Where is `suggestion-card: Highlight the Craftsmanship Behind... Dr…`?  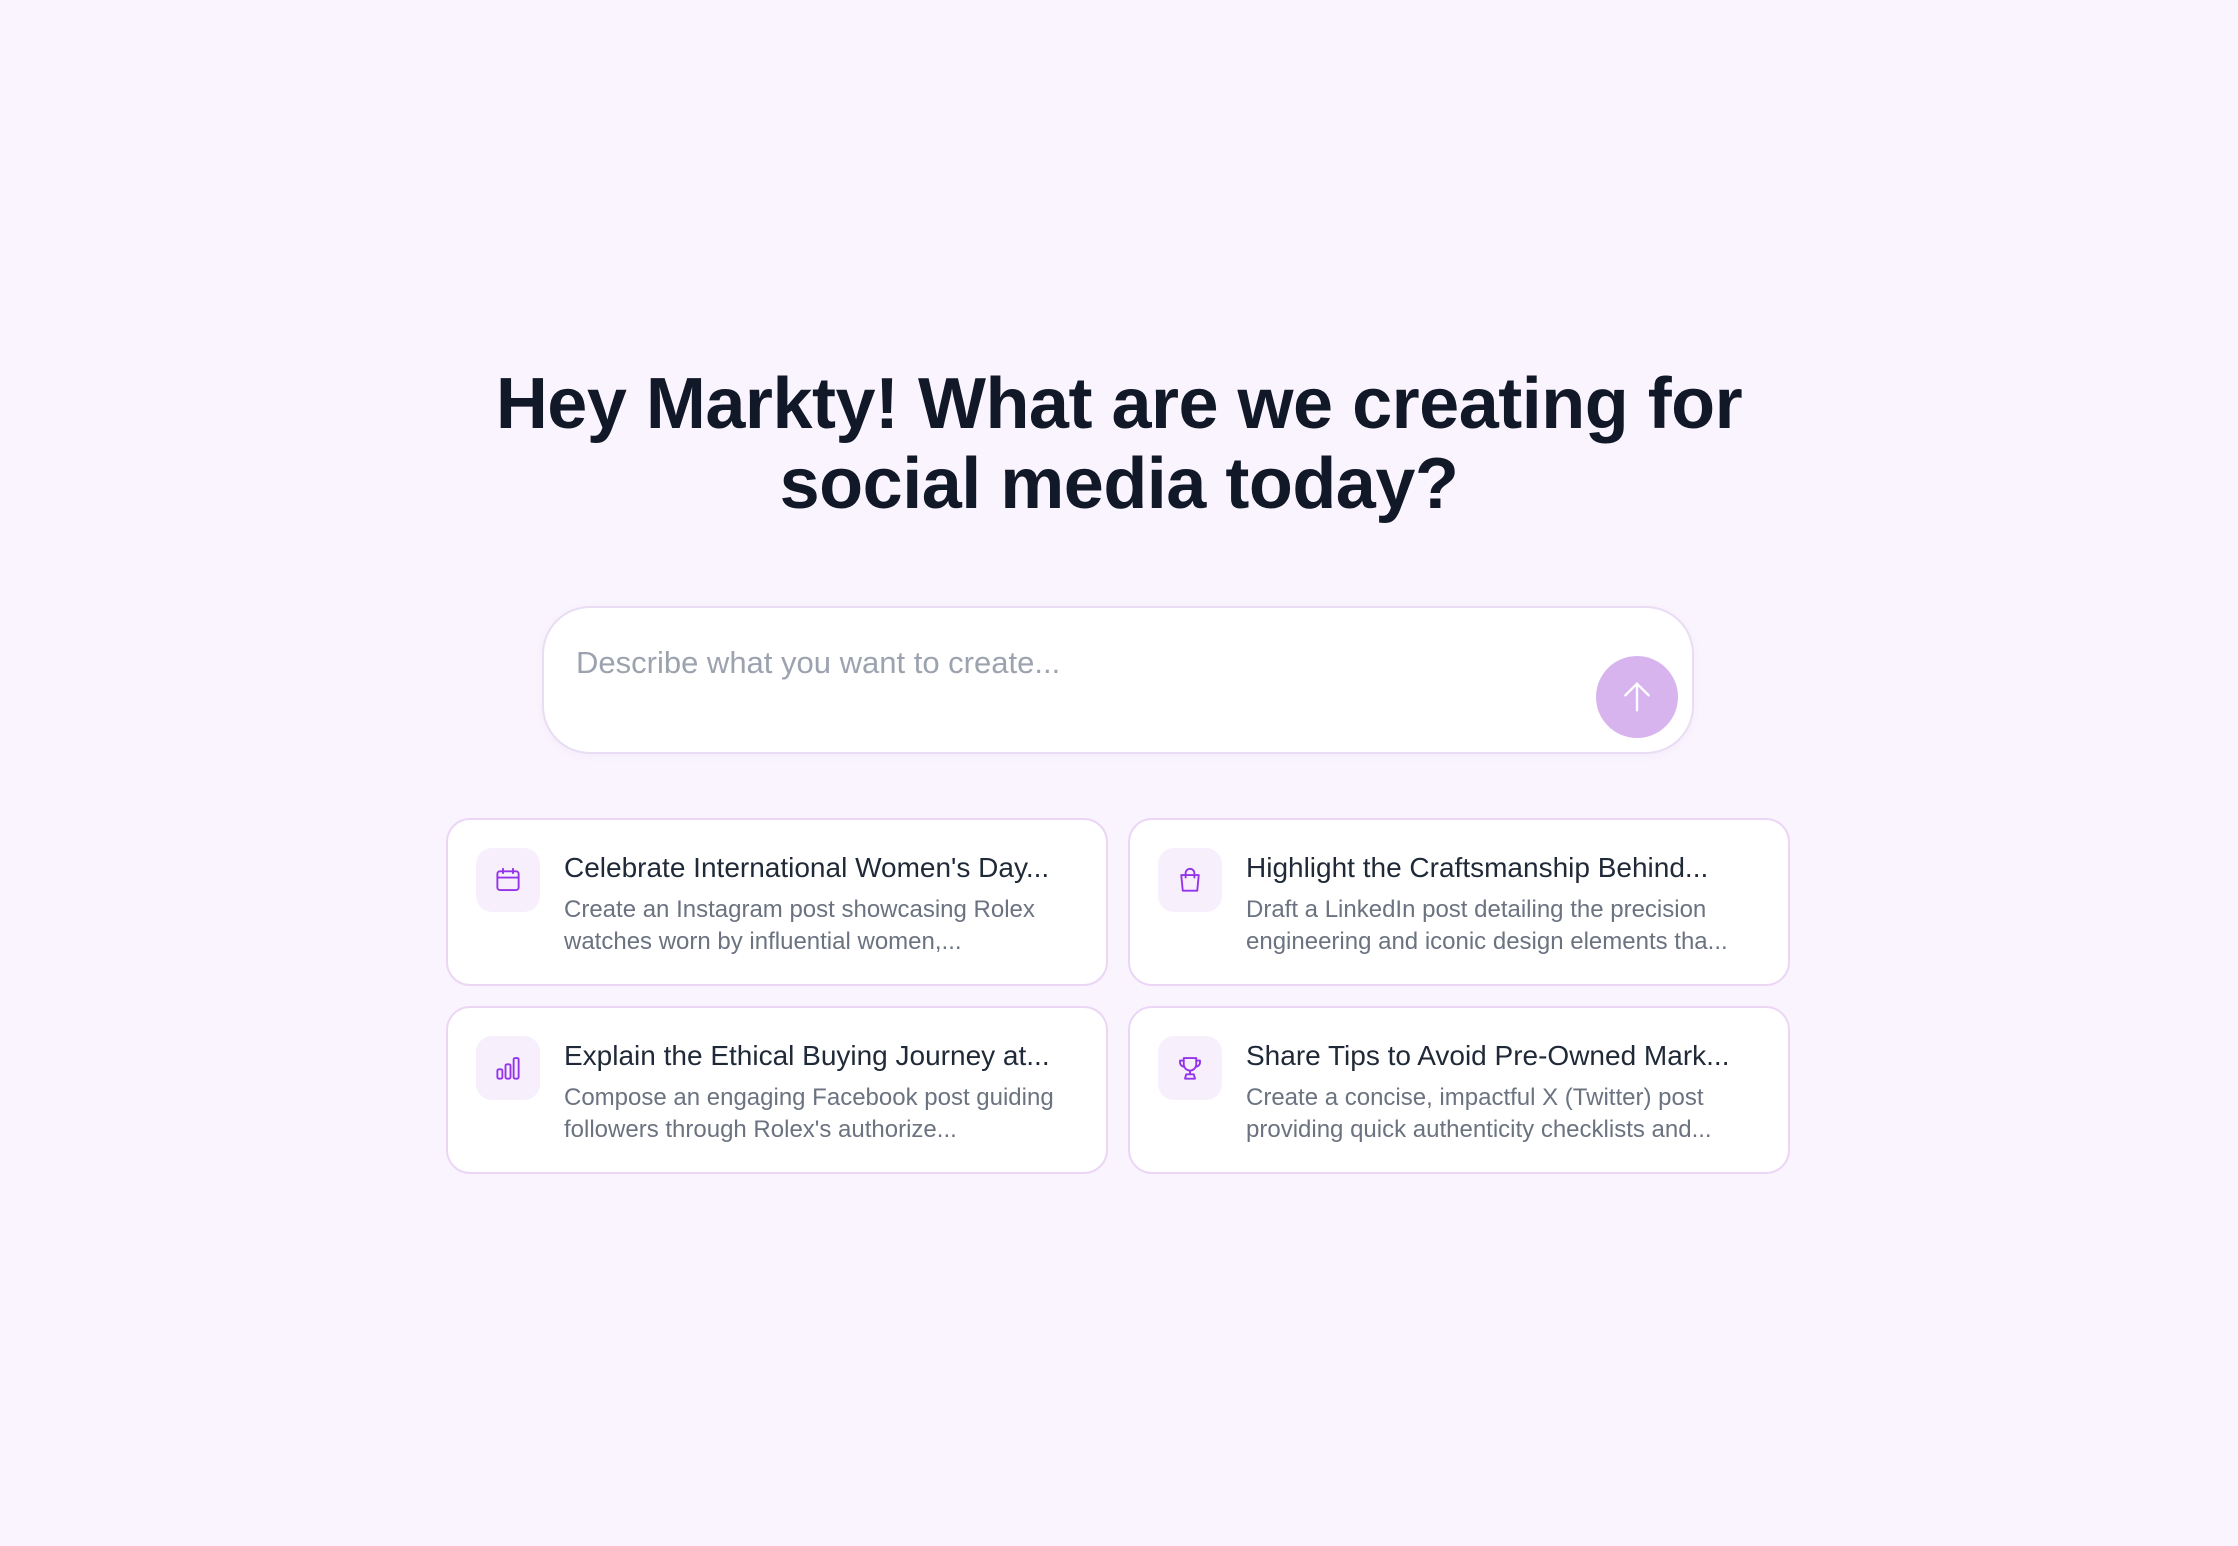 suggestion-card: Highlight the Craftsmanship Behind... Dr… is located at coordinates (1459, 902).